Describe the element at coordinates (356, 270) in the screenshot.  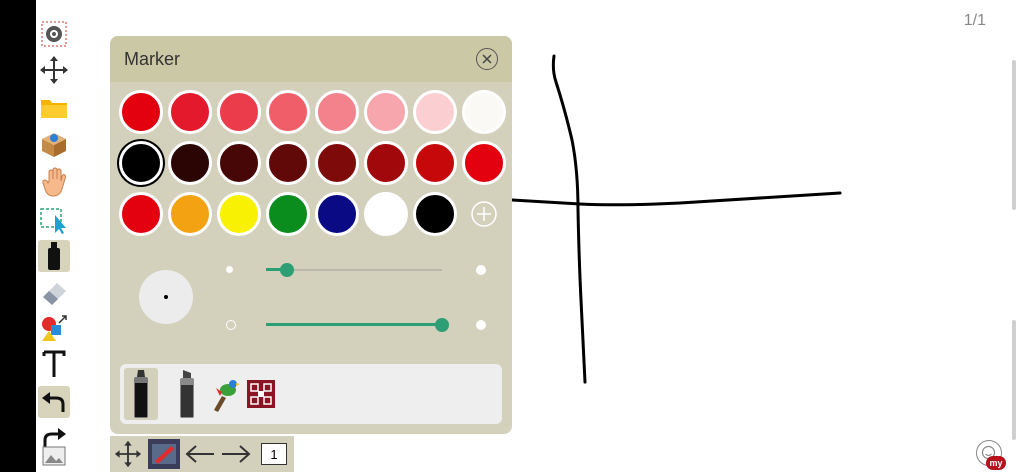
I see `size-slider` at that location.